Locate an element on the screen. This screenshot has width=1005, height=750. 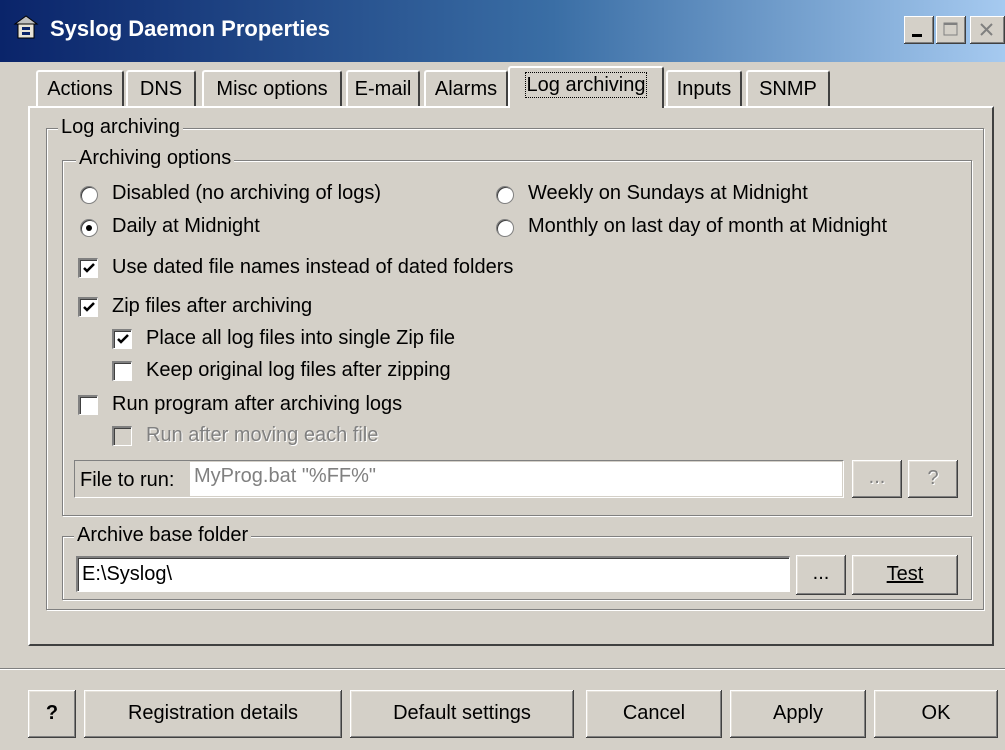
checkbox-run-each is located at coordinates (122, 436).